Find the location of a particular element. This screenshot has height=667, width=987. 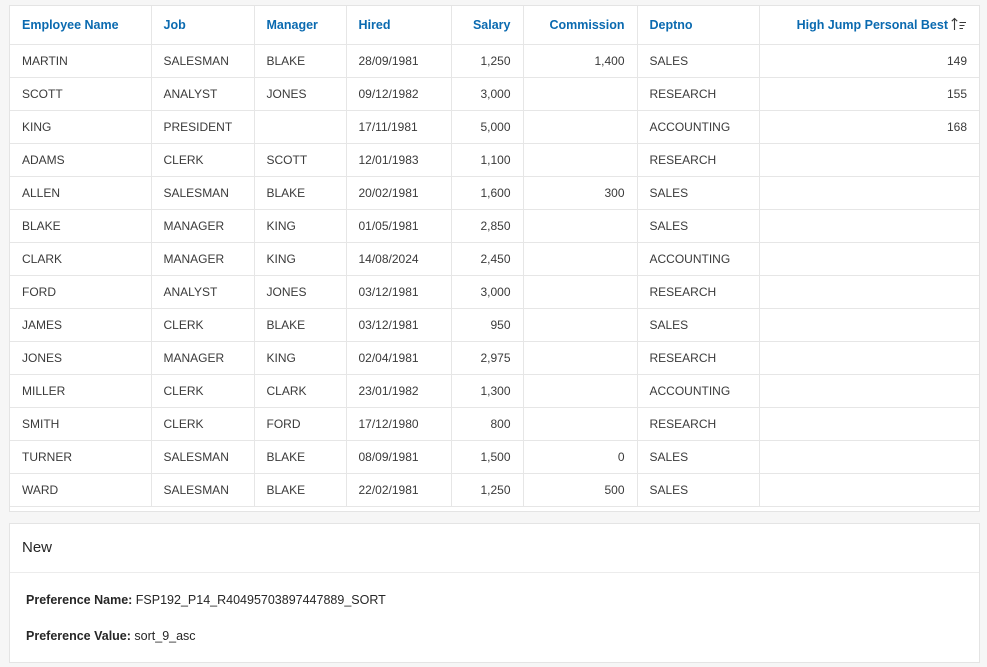

column-header-employee-name: Employee Name is located at coordinates (81, 25).